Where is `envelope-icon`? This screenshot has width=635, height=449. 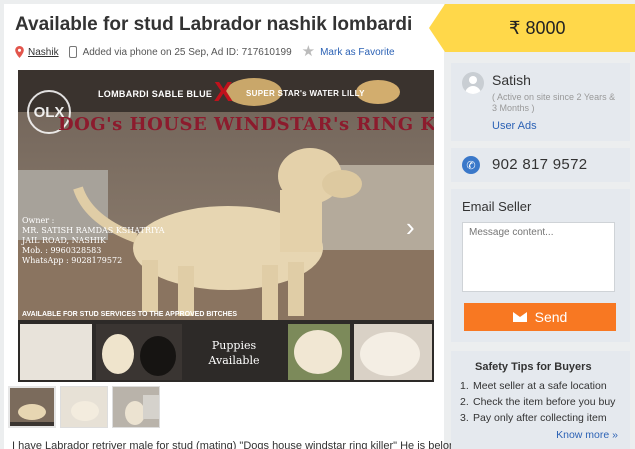 envelope-icon is located at coordinates (519, 317).